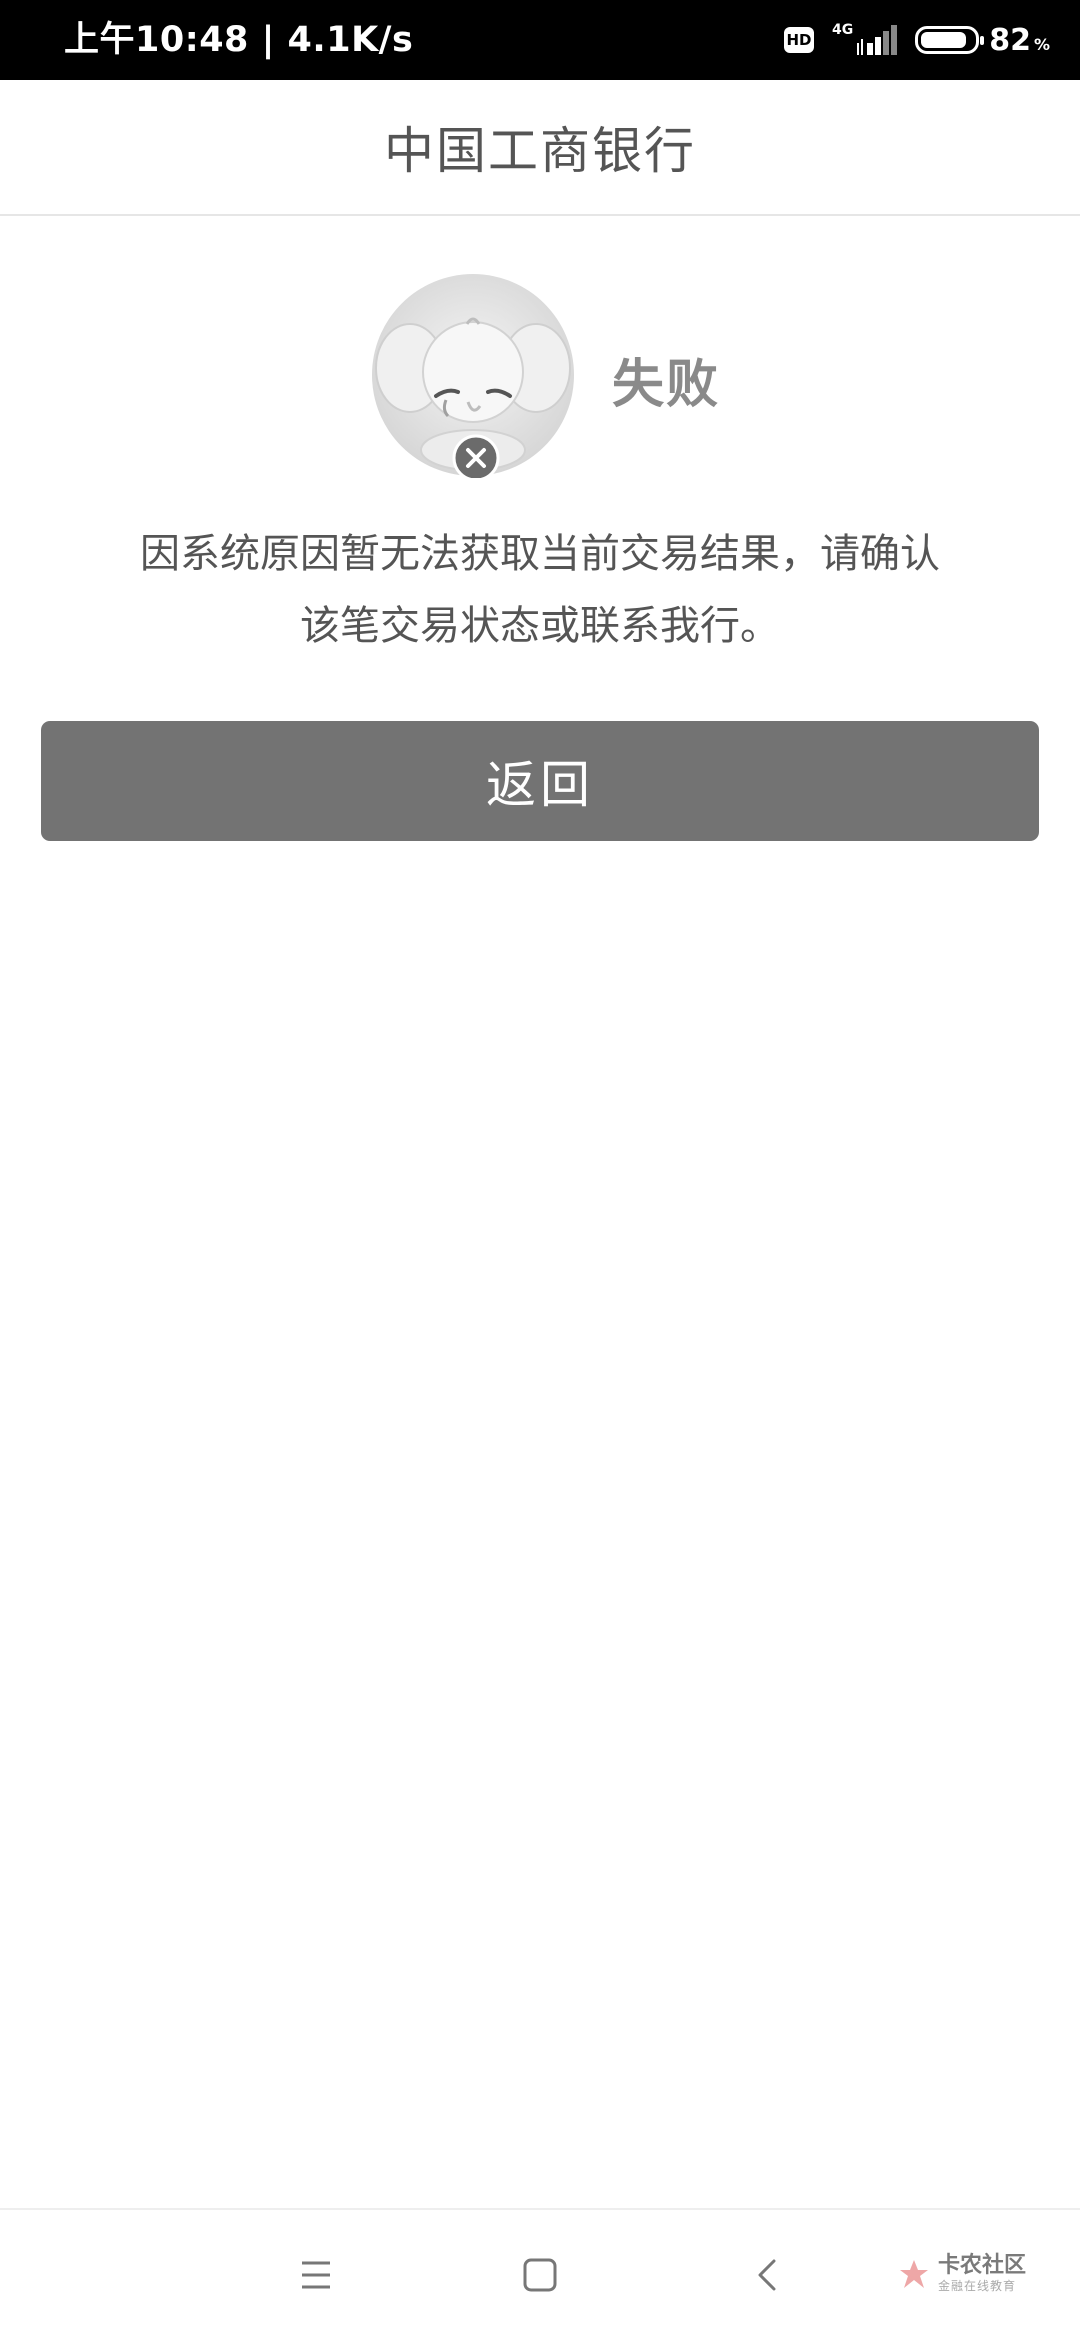 The width and height of the screenshot is (1080, 2340). What do you see at coordinates (798, 40) in the screenshot?
I see `hd-icon: HD` at bounding box center [798, 40].